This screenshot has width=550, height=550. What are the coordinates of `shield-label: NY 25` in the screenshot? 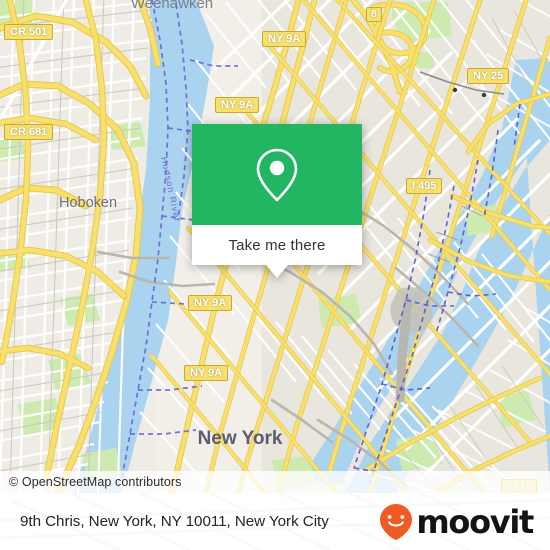 It's located at (488, 76).